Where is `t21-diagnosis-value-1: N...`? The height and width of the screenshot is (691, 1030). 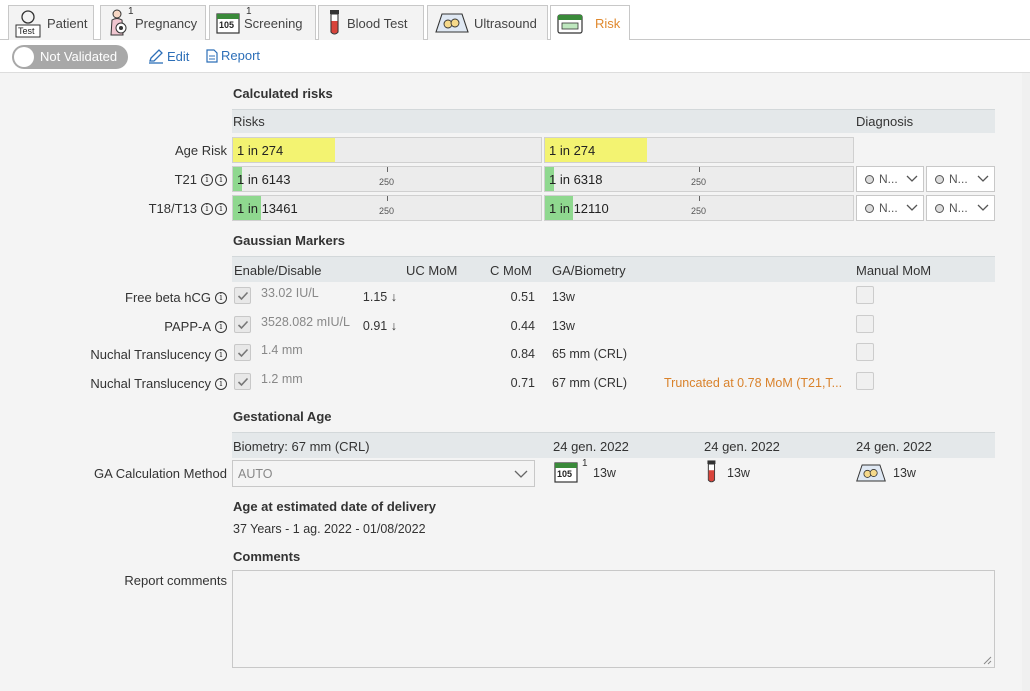 t21-diagnosis-value-1: N... is located at coordinates (888, 179).